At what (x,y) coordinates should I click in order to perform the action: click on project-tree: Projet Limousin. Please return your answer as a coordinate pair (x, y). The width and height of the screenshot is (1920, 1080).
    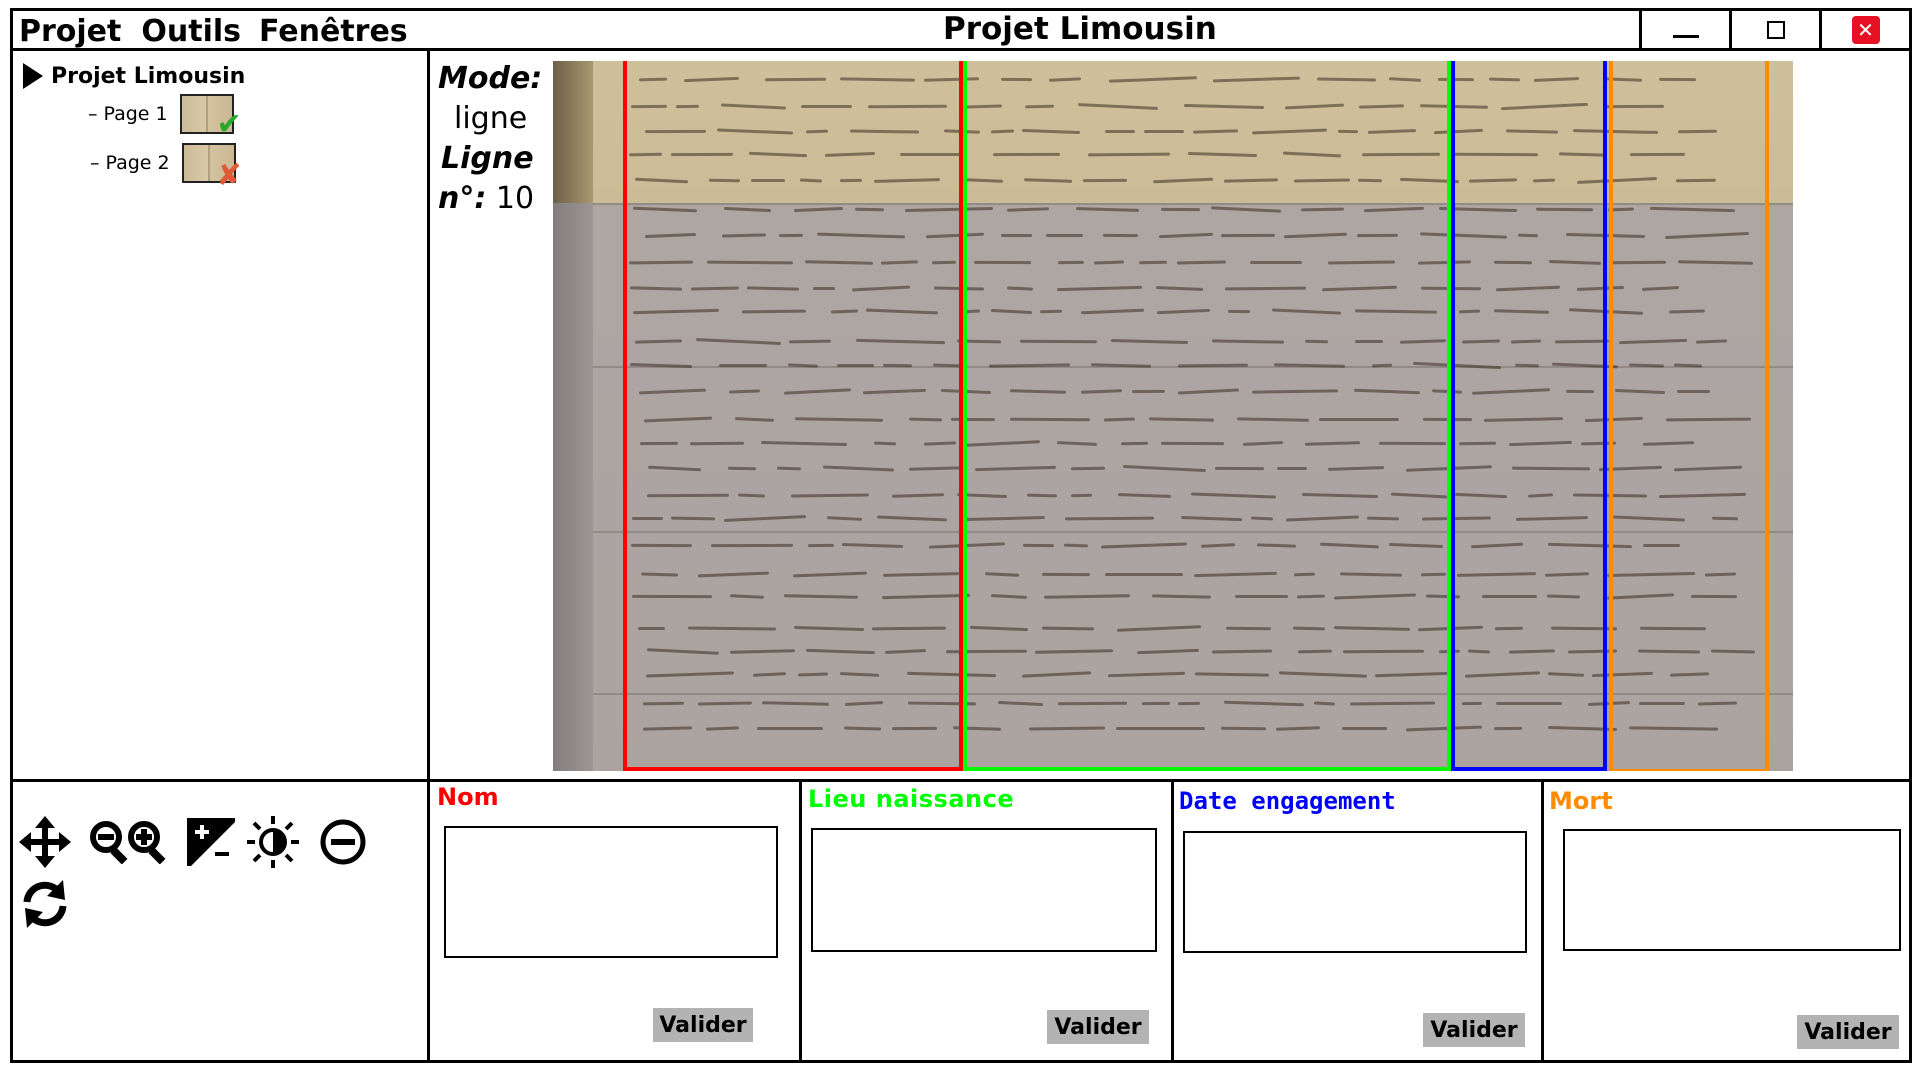
    Looking at the image, I should click on (134, 76).